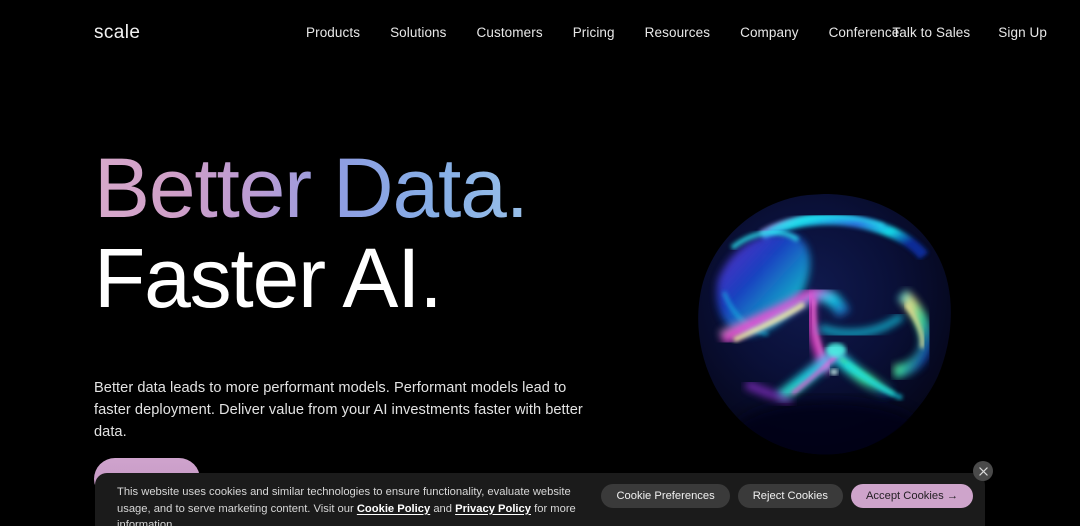 Image resolution: width=1080 pixels, height=526 pixels. Describe the element at coordinates (117, 33) in the screenshot. I see `scale-logo: scale` at that location.